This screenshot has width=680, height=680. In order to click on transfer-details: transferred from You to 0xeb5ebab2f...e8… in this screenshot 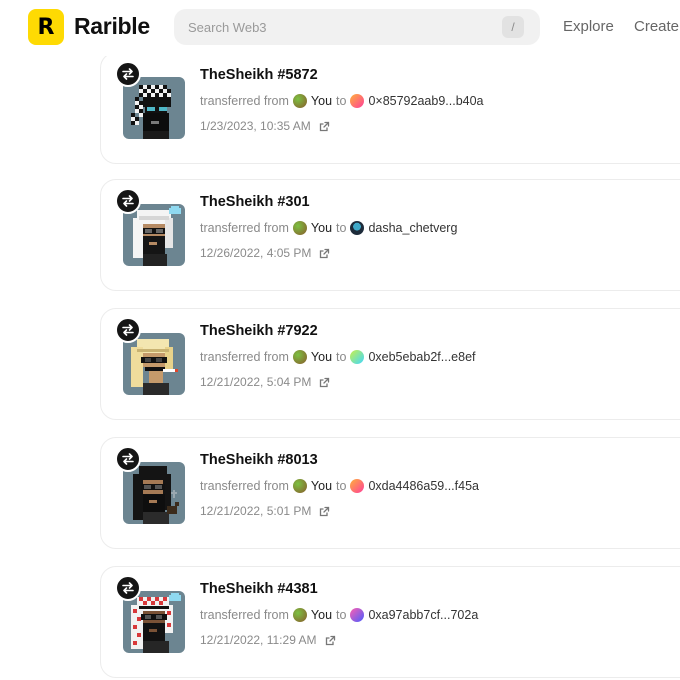, I will do `click(338, 357)`.